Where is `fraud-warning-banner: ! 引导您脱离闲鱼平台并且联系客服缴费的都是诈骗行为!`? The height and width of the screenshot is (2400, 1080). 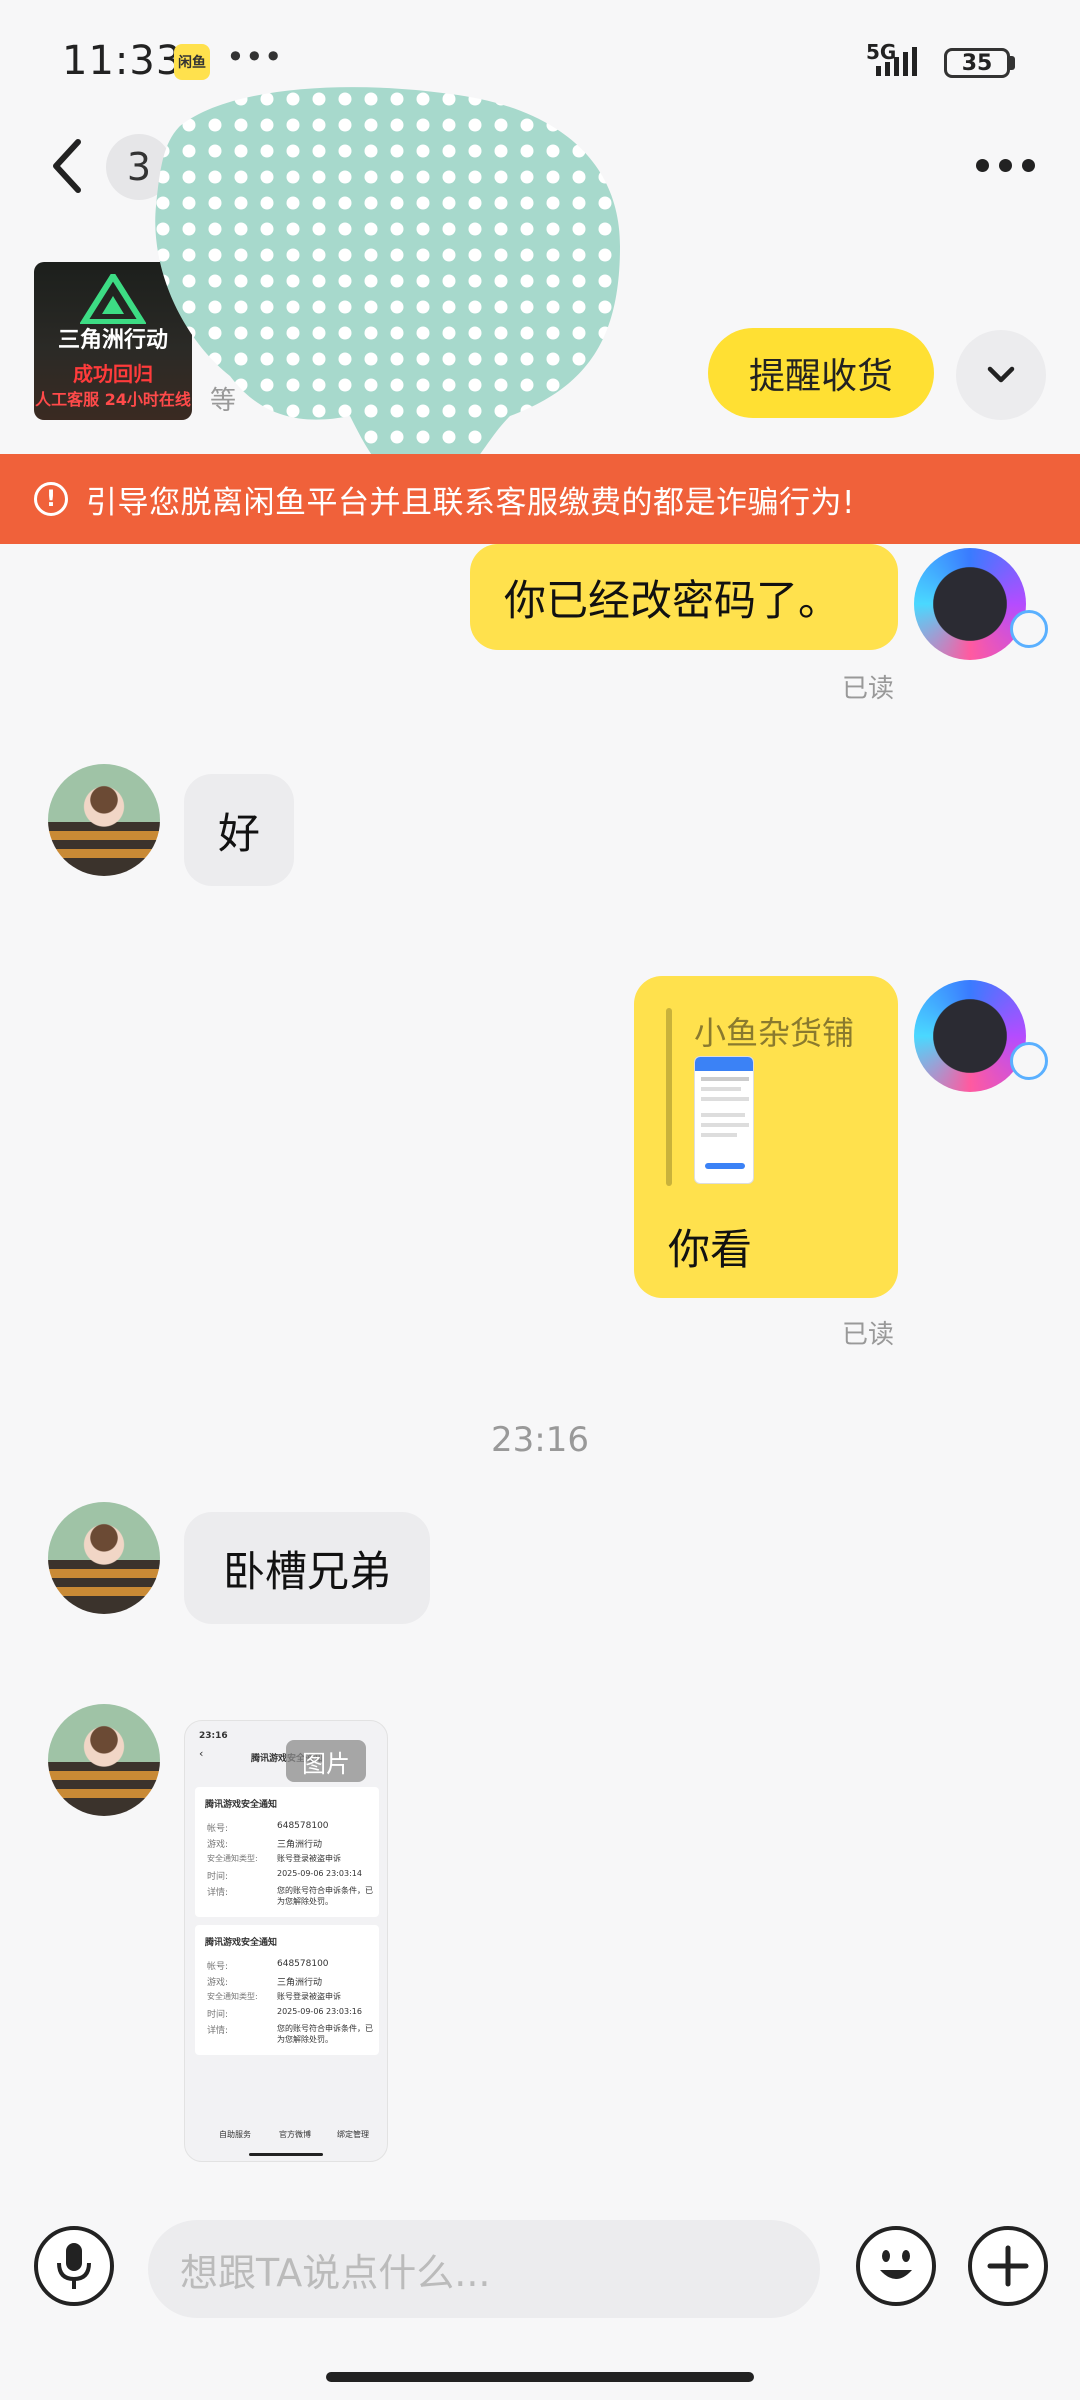
fraud-warning-banner: ! 引导您脱离闲鱼平台并且联系客服缴费的都是诈骗行为! is located at coordinates (540, 499).